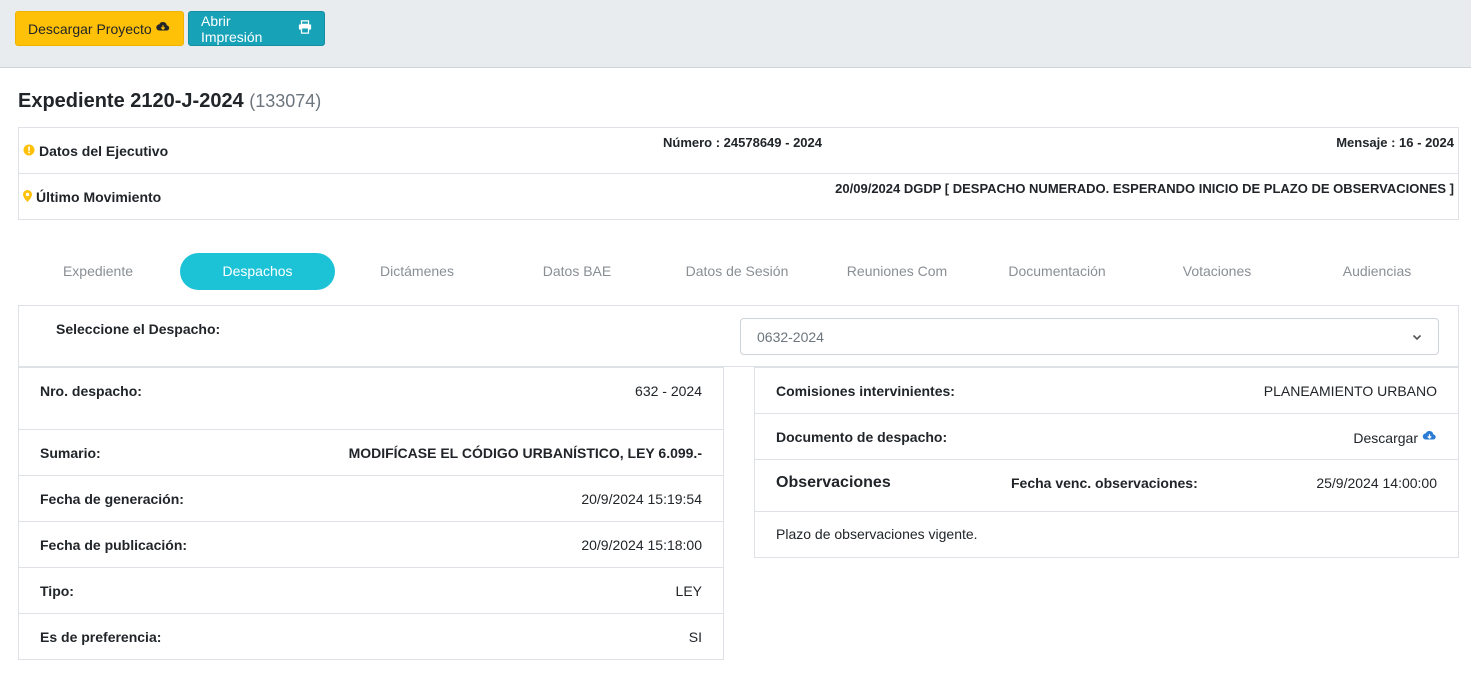 The height and width of the screenshot is (681, 1471). I want to click on ejecutivo-label: Datos del Ejecutivo, so click(104, 151).